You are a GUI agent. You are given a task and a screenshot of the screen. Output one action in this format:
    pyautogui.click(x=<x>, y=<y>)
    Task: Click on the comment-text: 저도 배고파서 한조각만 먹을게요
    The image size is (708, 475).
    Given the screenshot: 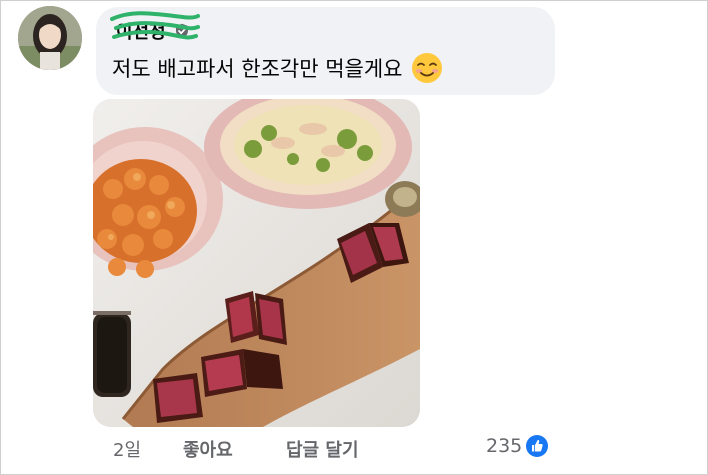 What is the action you would take?
    pyautogui.click(x=257, y=69)
    